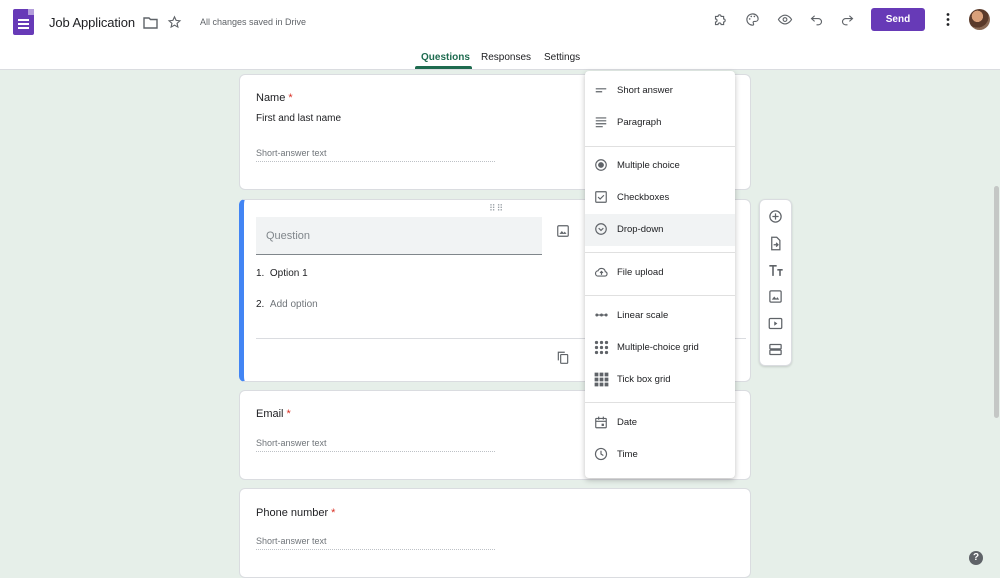 The image size is (1000, 578). Describe the element at coordinates (601, 379) in the screenshot. I see `grid-squares-icon` at that location.